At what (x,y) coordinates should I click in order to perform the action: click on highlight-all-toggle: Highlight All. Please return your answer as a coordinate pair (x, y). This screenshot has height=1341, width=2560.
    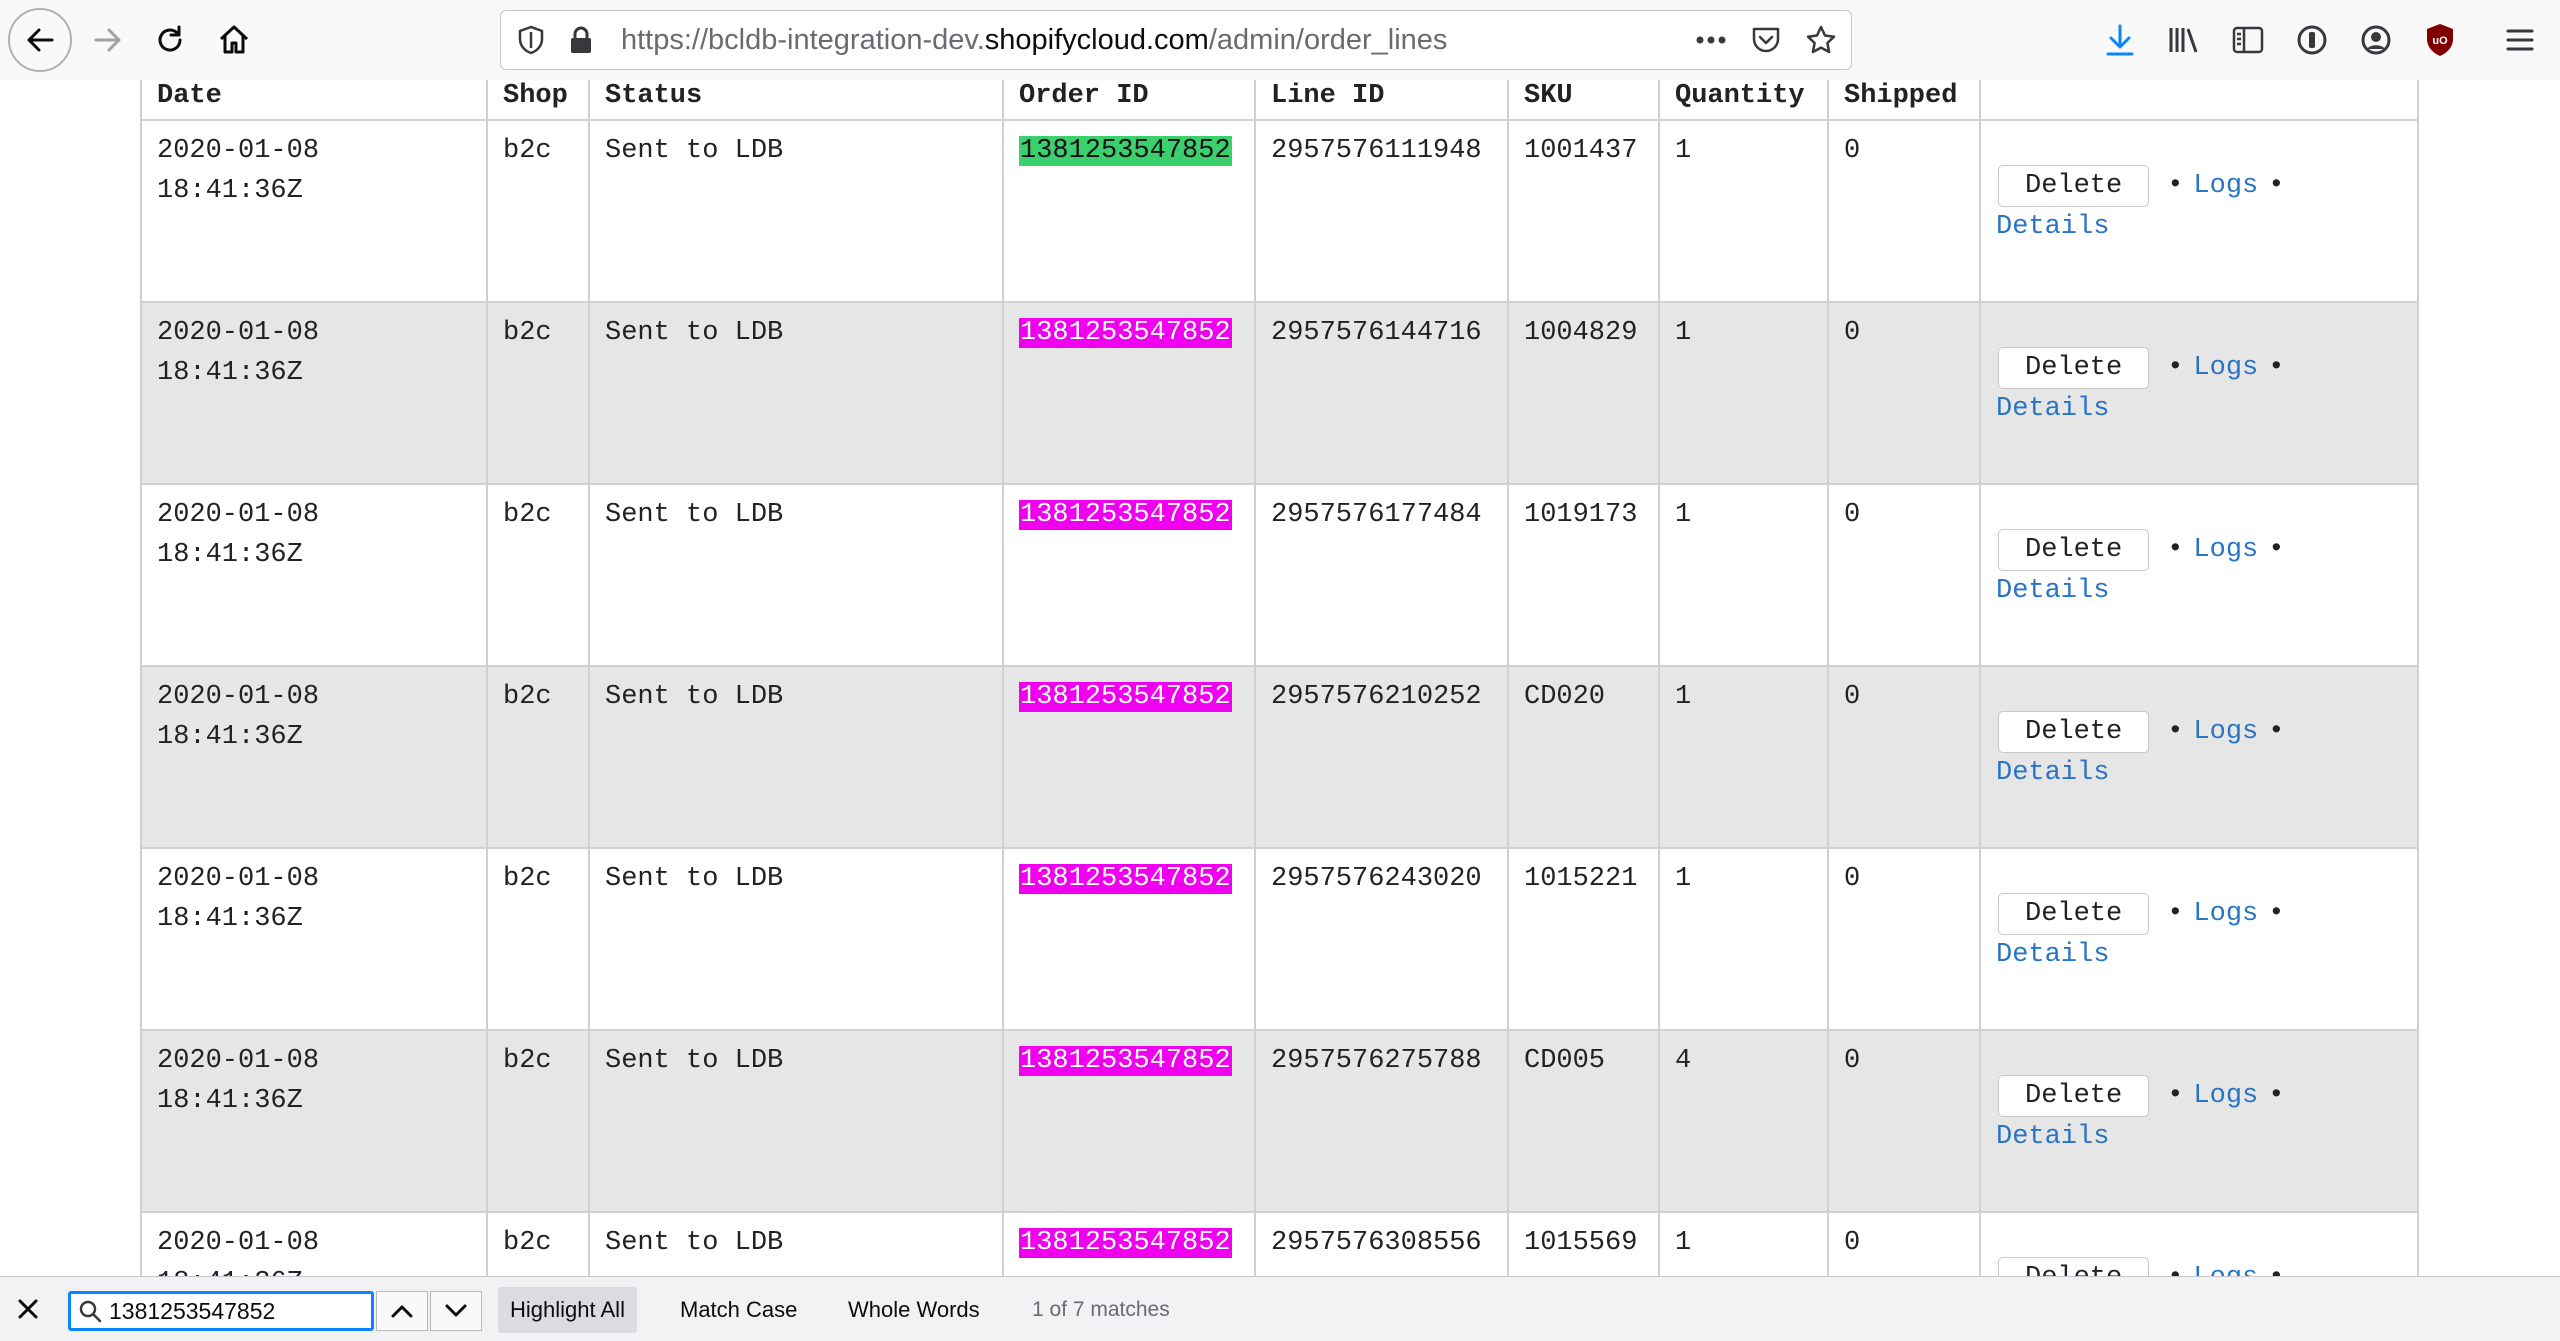
    Looking at the image, I should click on (567, 1310).